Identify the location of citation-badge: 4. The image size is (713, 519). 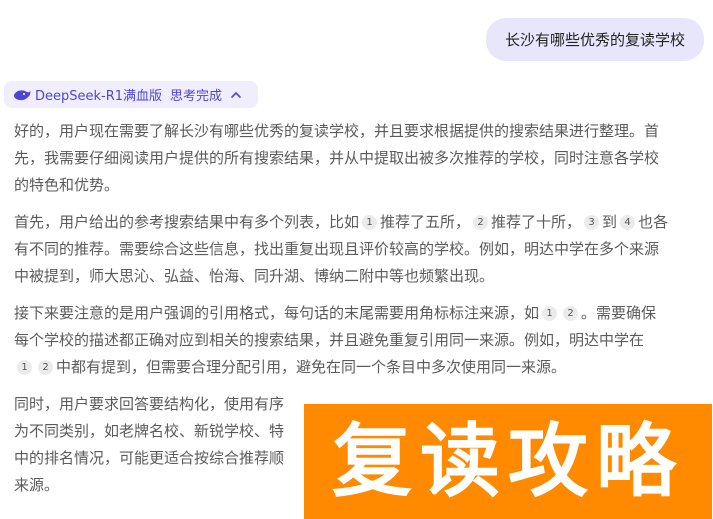
(628, 222).